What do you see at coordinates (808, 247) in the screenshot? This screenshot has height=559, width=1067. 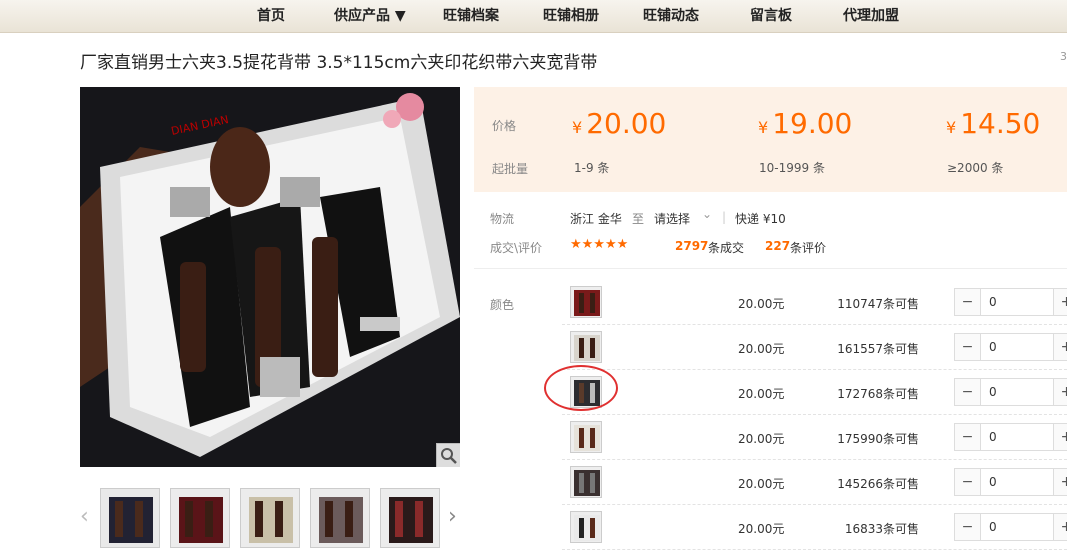 I see `review-unit: 条评价` at bounding box center [808, 247].